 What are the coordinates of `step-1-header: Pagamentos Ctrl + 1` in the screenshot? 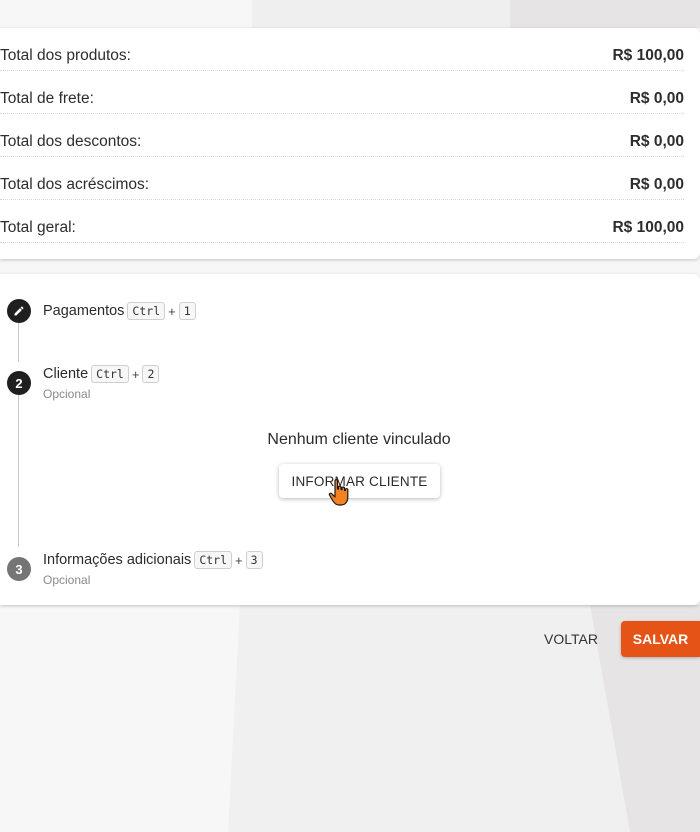 It's located at (119, 311).